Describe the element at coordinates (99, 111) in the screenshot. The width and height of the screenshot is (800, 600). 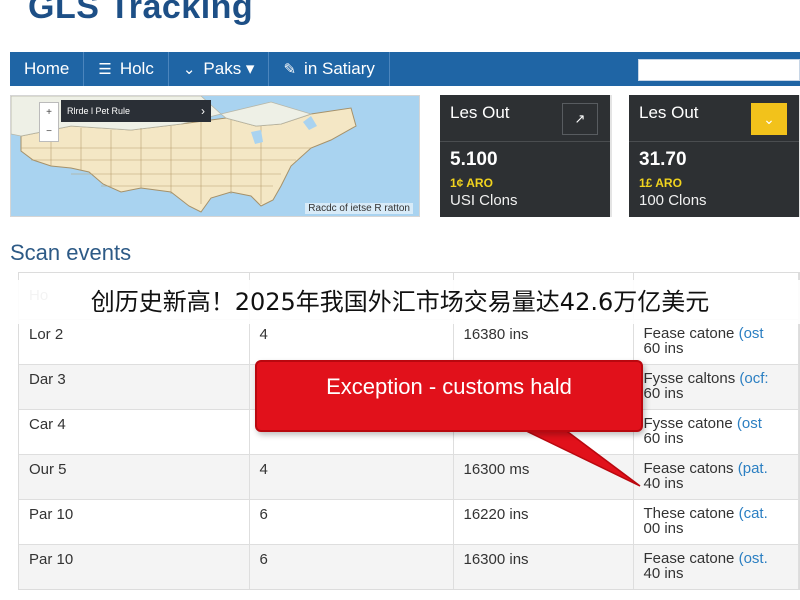
I see `map-legend-text: Rlrde l Pet Rule` at that location.